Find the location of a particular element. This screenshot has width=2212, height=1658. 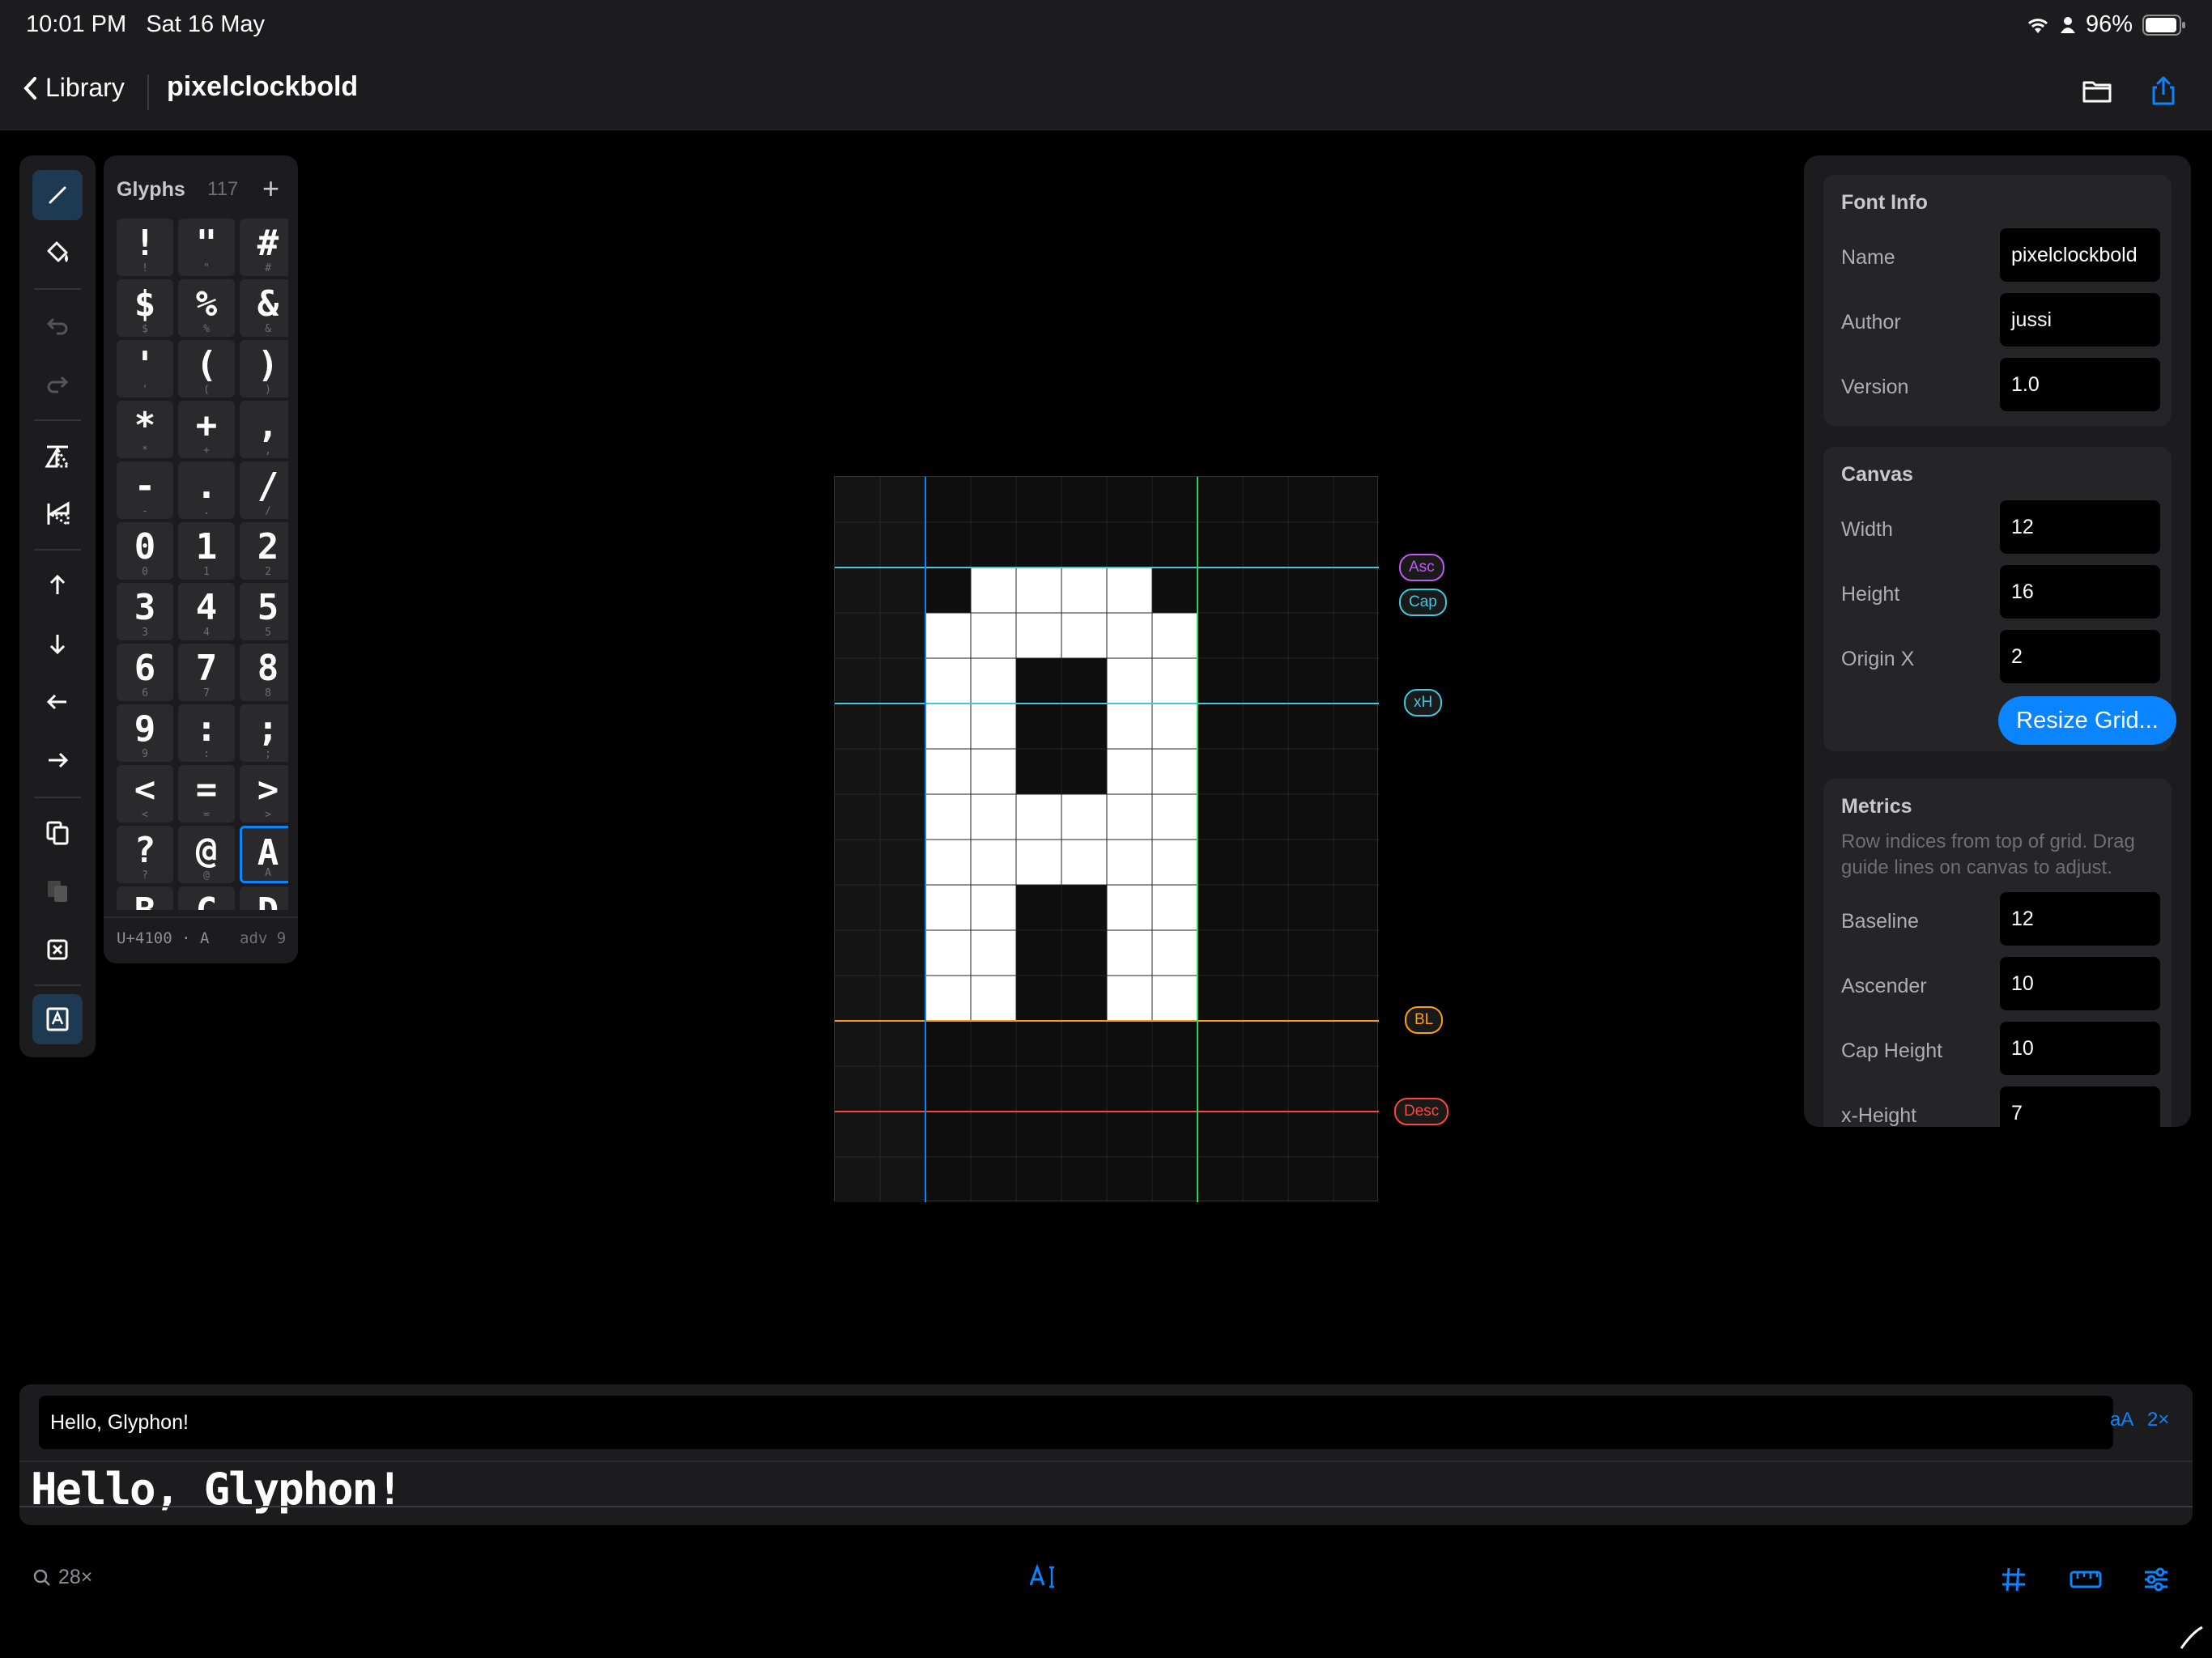

back-label: Library is located at coordinates (85, 87).